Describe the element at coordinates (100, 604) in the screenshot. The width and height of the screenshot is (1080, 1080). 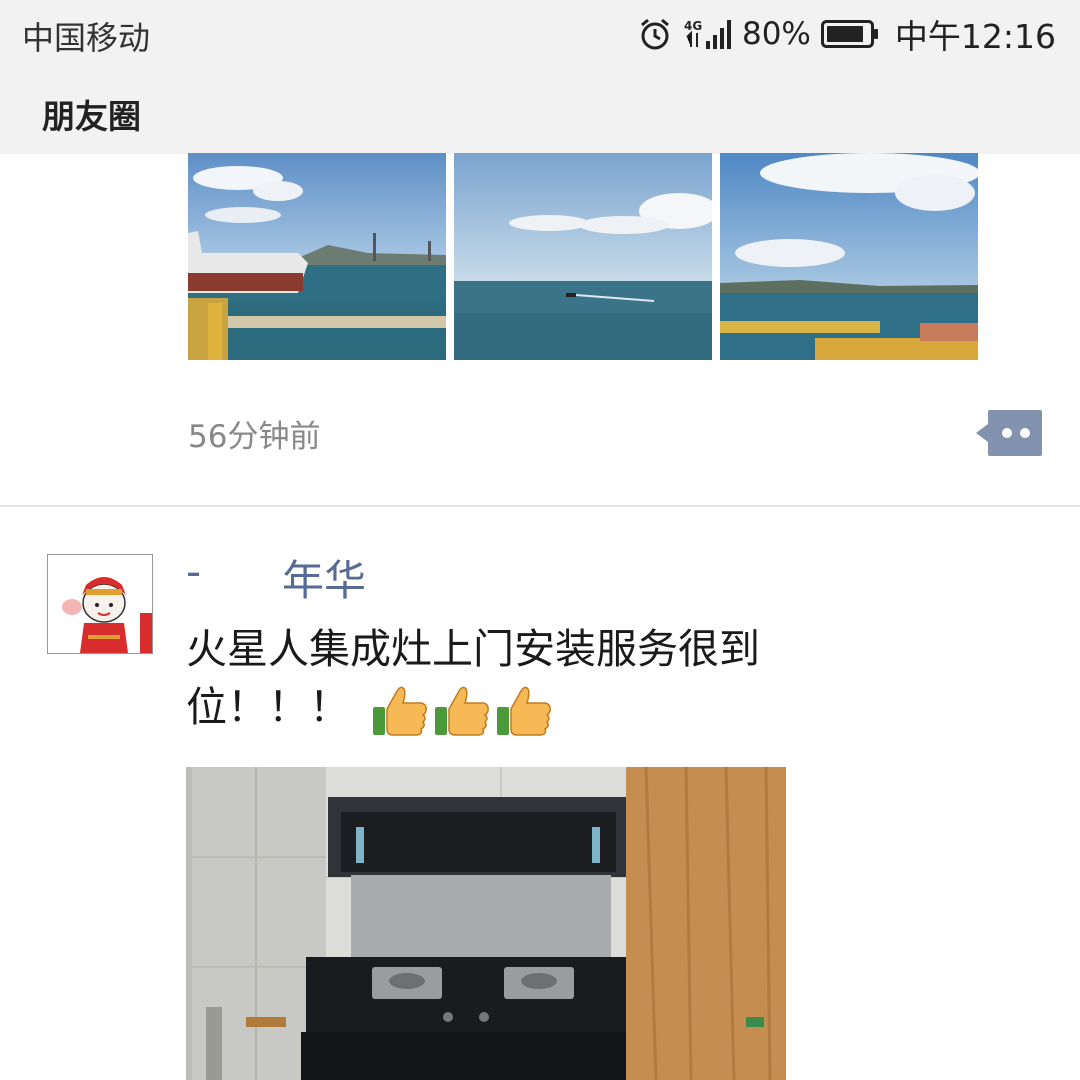
I see `avatar` at that location.